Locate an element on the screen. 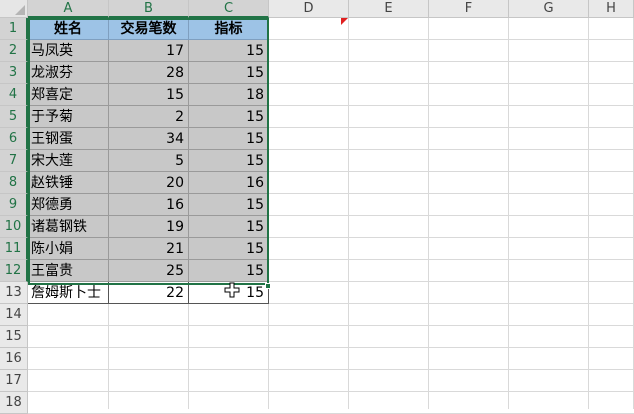 The image size is (634, 414). column-header-d: D is located at coordinates (309, 9).